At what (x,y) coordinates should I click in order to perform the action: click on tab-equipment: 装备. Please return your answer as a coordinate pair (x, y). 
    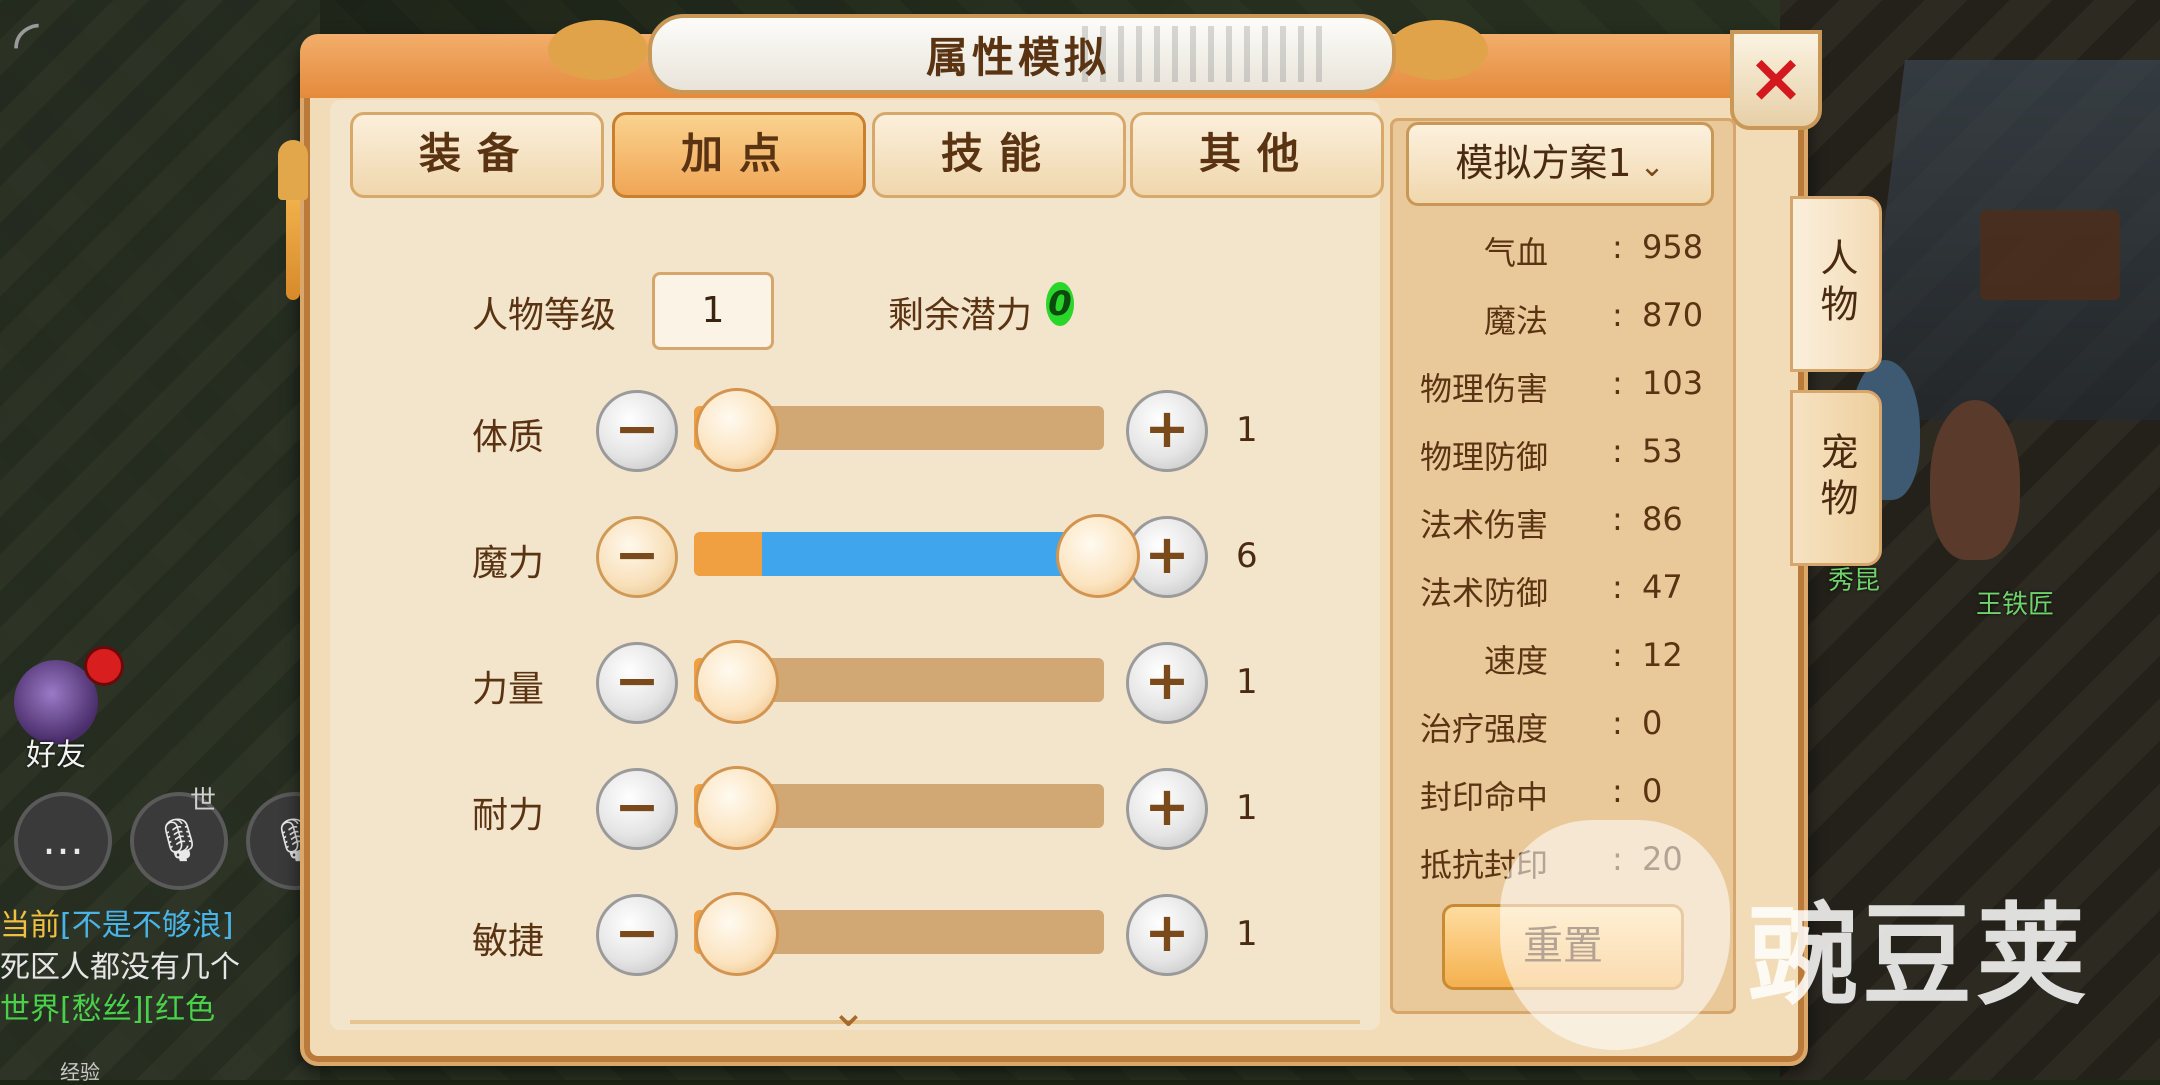
    Looking at the image, I should click on (477, 155).